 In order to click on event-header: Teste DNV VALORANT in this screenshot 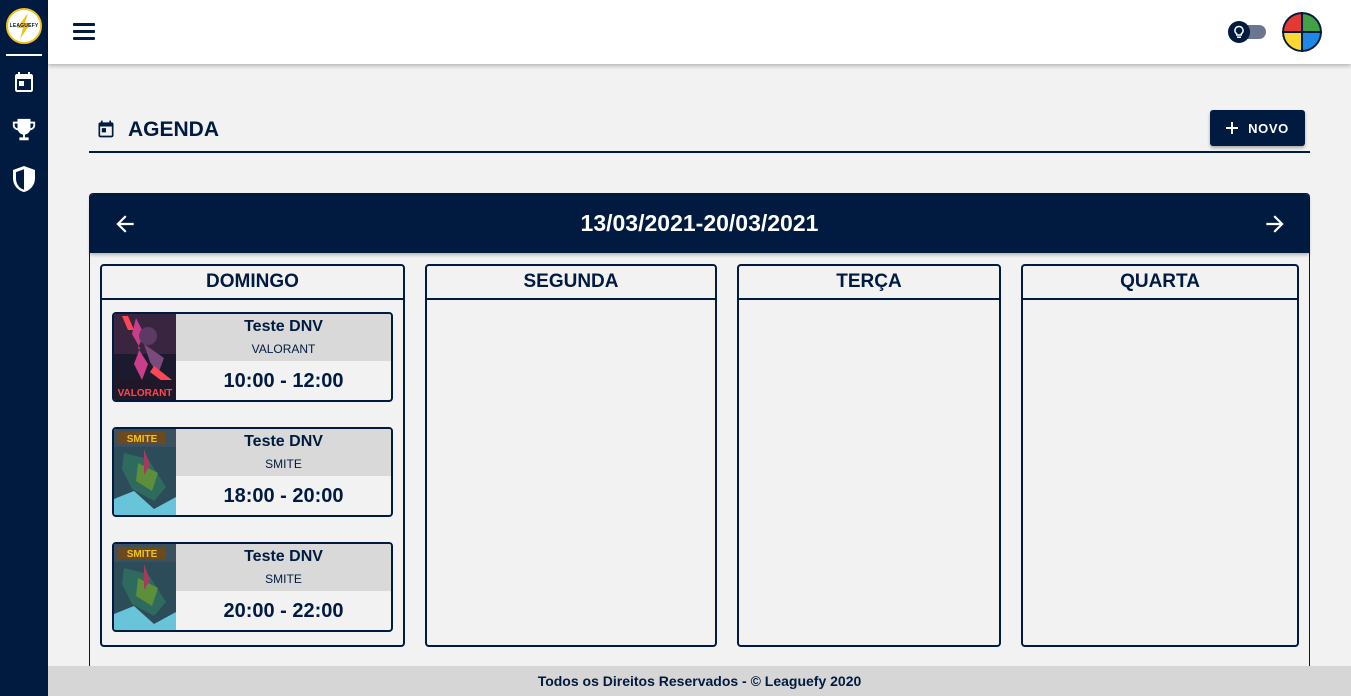, I will do `click(283, 337)`.